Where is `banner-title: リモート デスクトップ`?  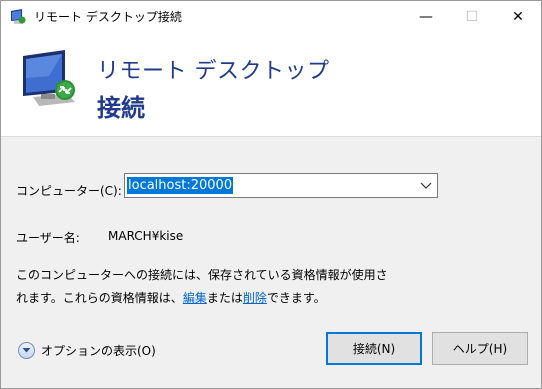
banner-title: リモート デスクトップ is located at coordinates (213, 71).